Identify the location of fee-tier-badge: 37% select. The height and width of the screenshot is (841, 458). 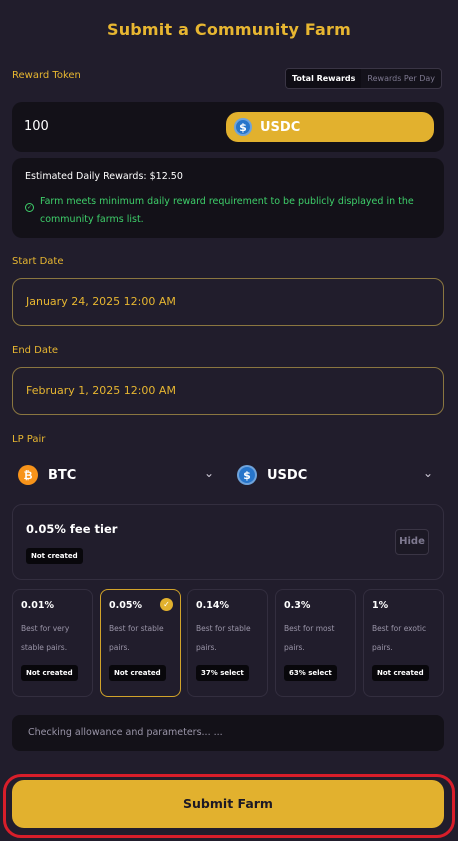
(222, 673).